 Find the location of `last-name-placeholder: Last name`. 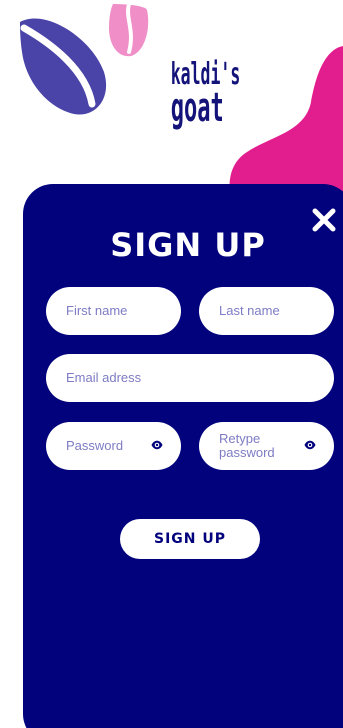

last-name-placeholder: Last name is located at coordinates (249, 311).